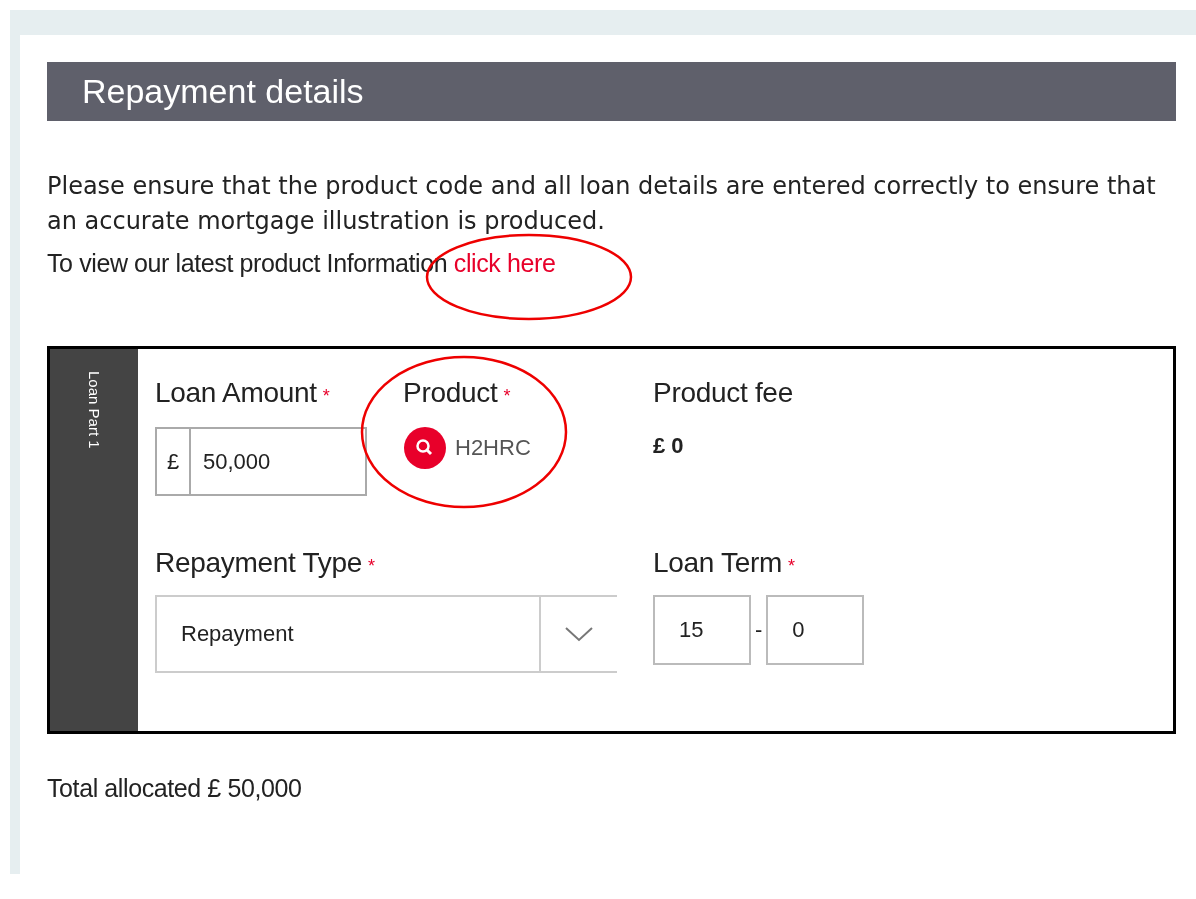 This screenshot has width=1196, height=899. What do you see at coordinates (348, 634) in the screenshot?
I see `repayment-type-input: Repayment` at bounding box center [348, 634].